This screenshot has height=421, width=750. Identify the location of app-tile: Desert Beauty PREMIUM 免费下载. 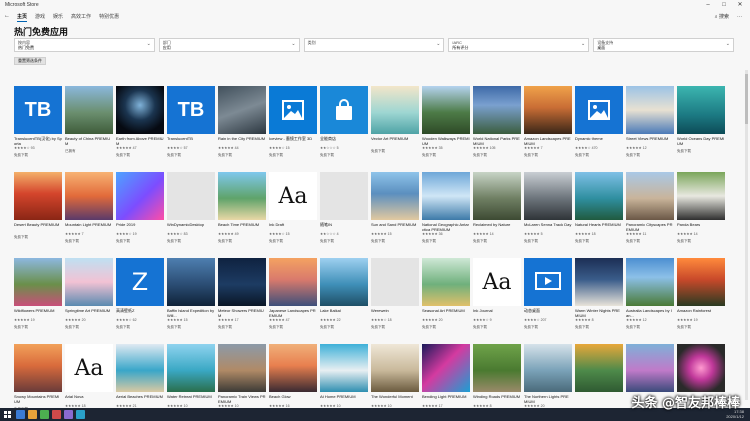
(38, 213).